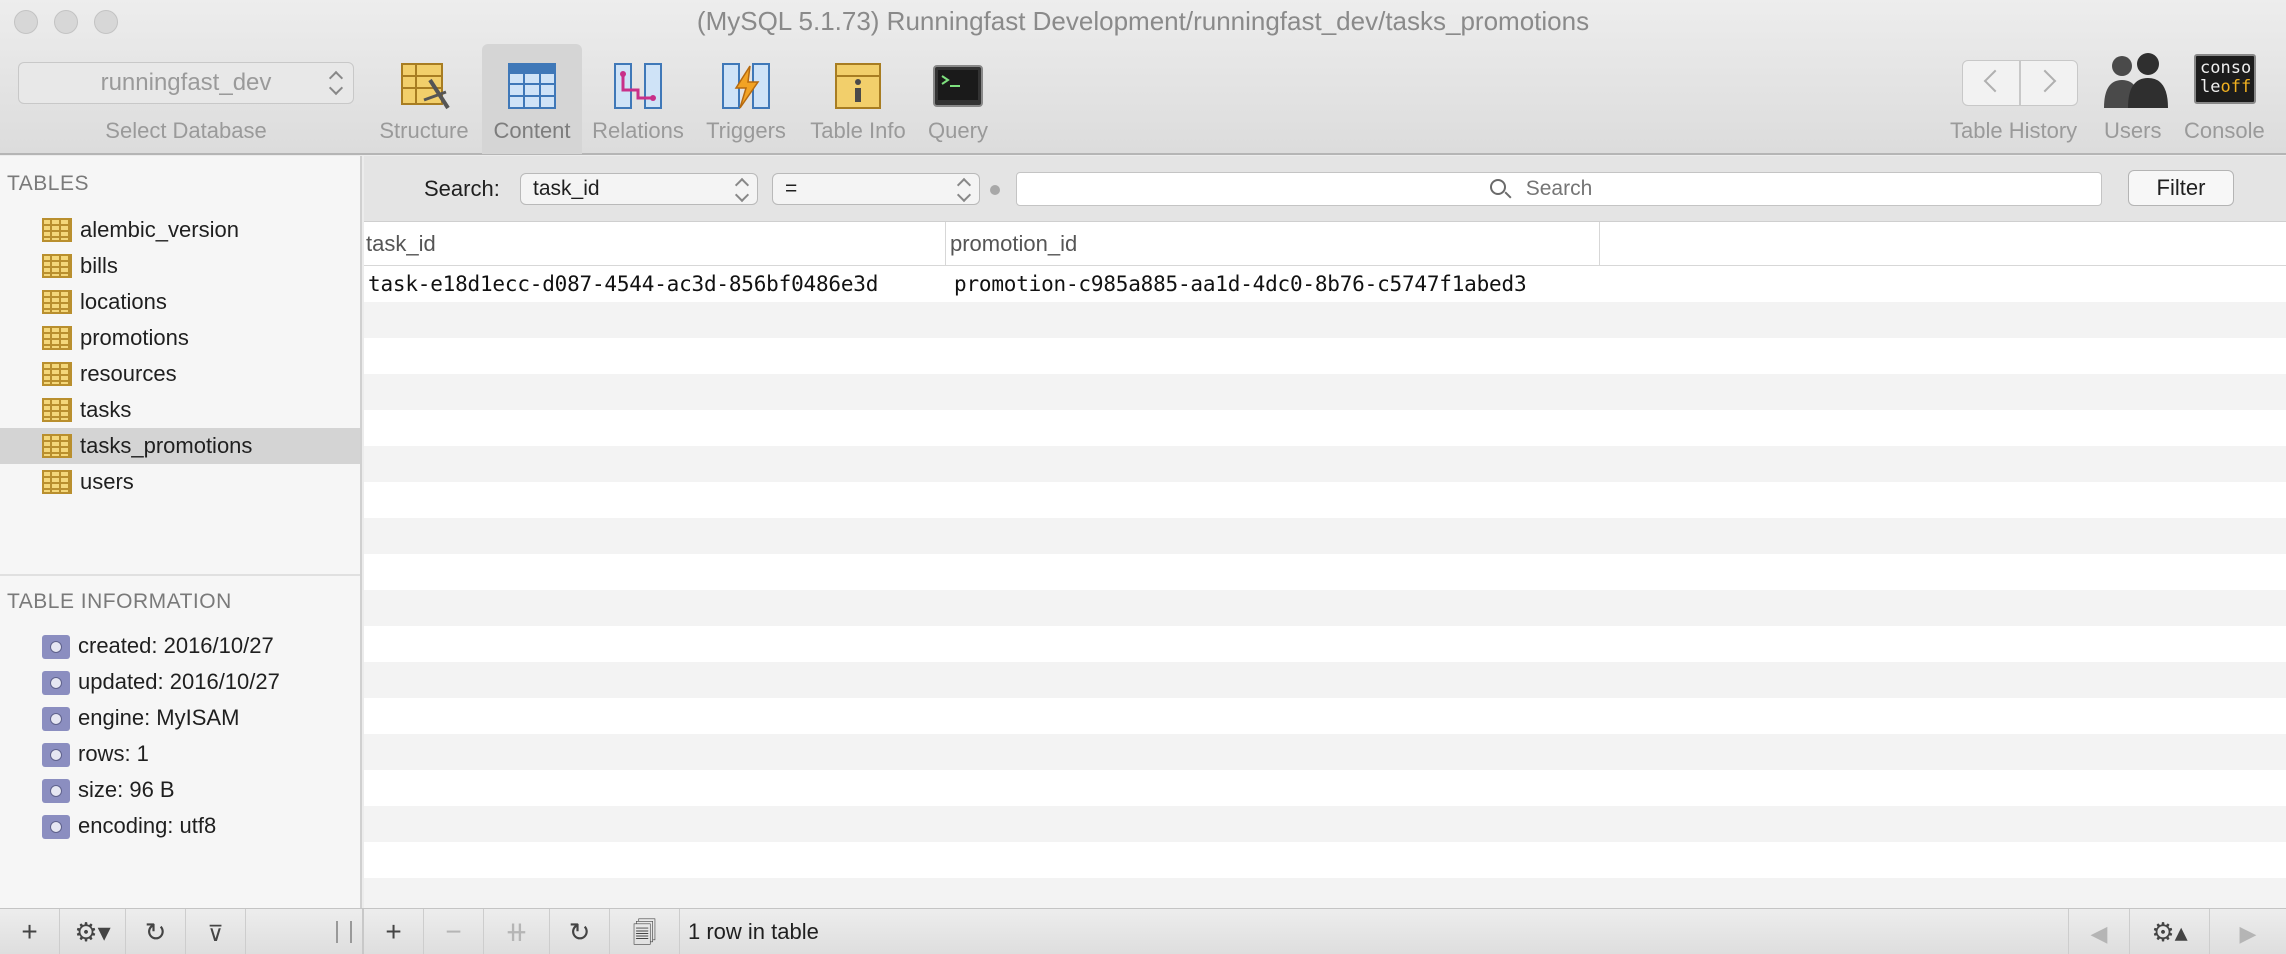 The height and width of the screenshot is (954, 2286). Describe the element at coordinates (186, 83) in the screenshot. I see `database-select: runningfast_dev` at that location.